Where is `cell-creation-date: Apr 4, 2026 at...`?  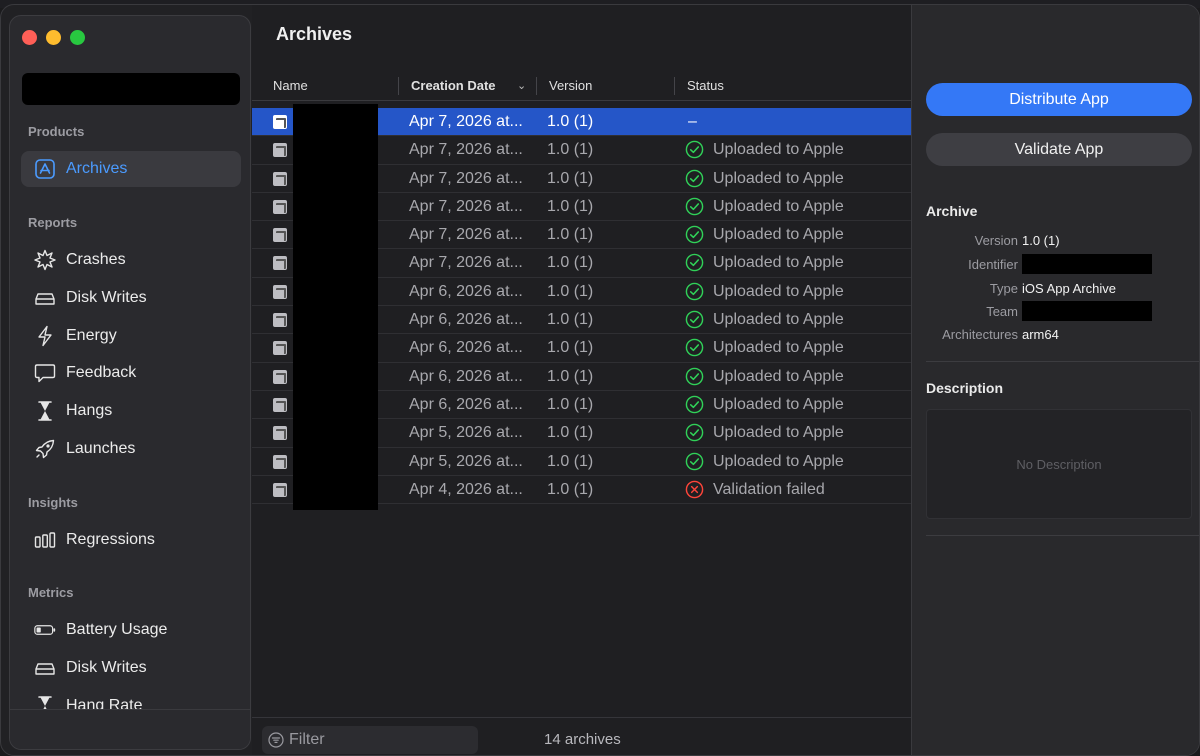
cell-creation-date: Apr 4, 2026 at... is located at coordinates (466, 489).